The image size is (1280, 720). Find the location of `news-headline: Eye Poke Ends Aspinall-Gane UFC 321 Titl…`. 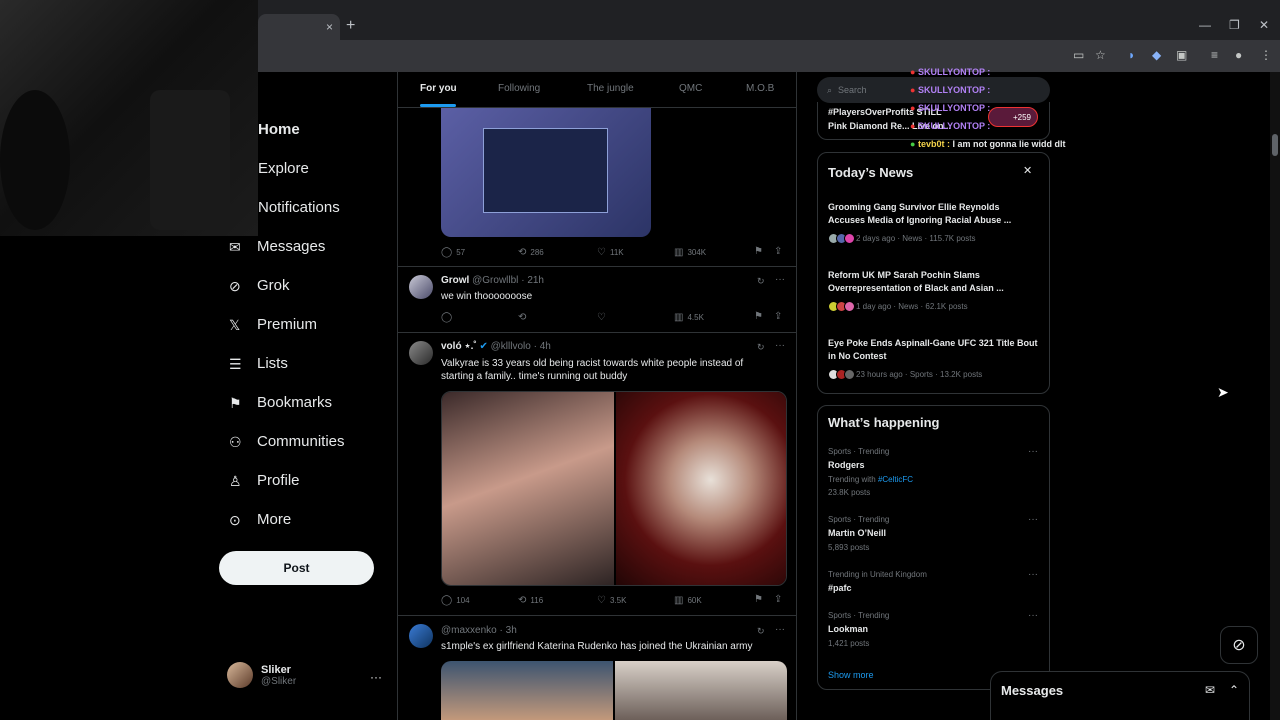

news-headline: Eye Poke Ends Aspinall-Gane UFC 321 Titl… is located at coordinates (933, 350).